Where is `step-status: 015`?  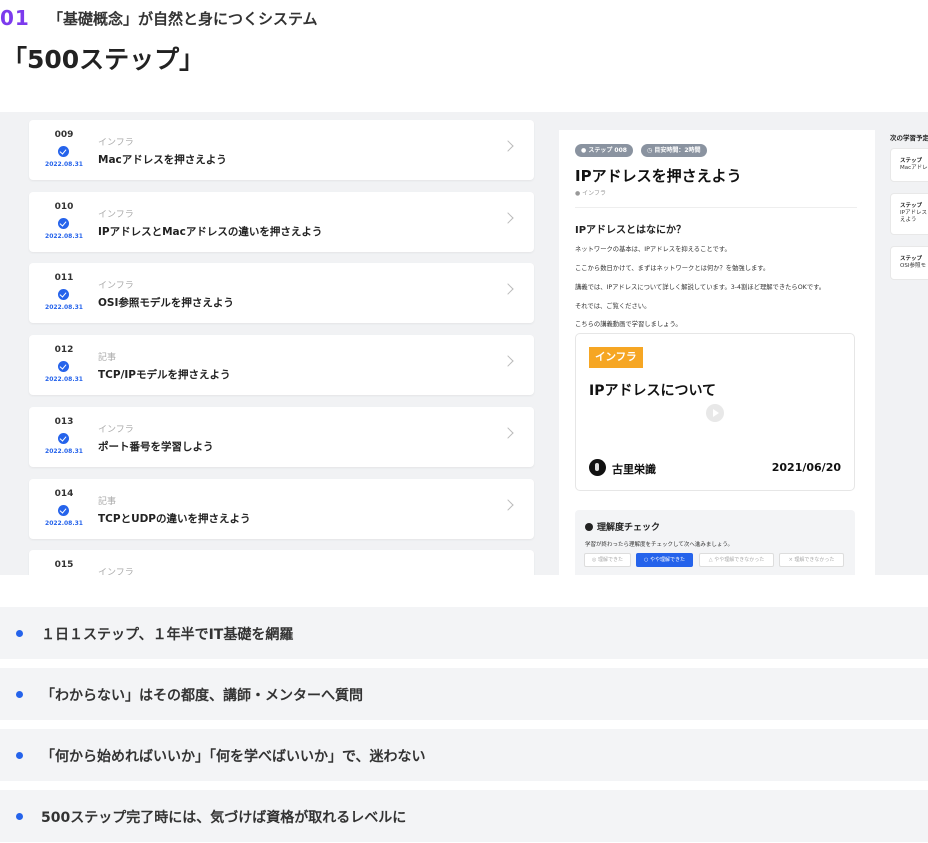 step-status: 015 is located at coordinates (64, 562).